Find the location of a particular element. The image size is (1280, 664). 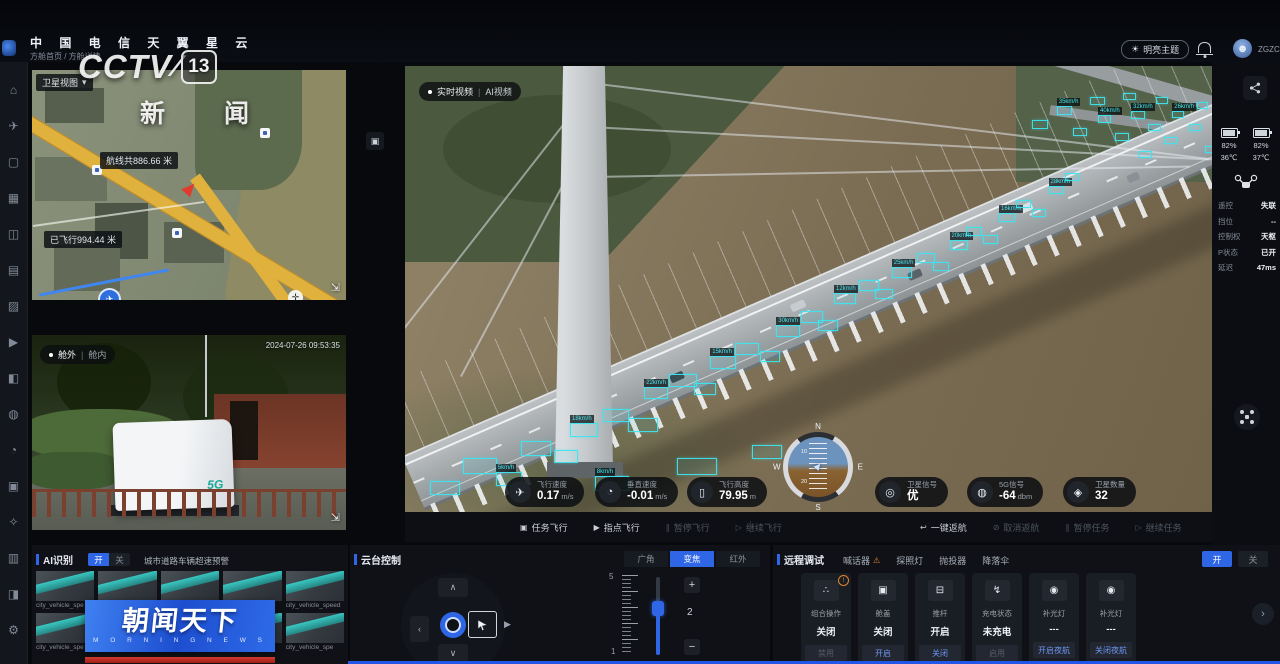

remote-menu-item: 抛投器 is located at coordinates (952, 560).